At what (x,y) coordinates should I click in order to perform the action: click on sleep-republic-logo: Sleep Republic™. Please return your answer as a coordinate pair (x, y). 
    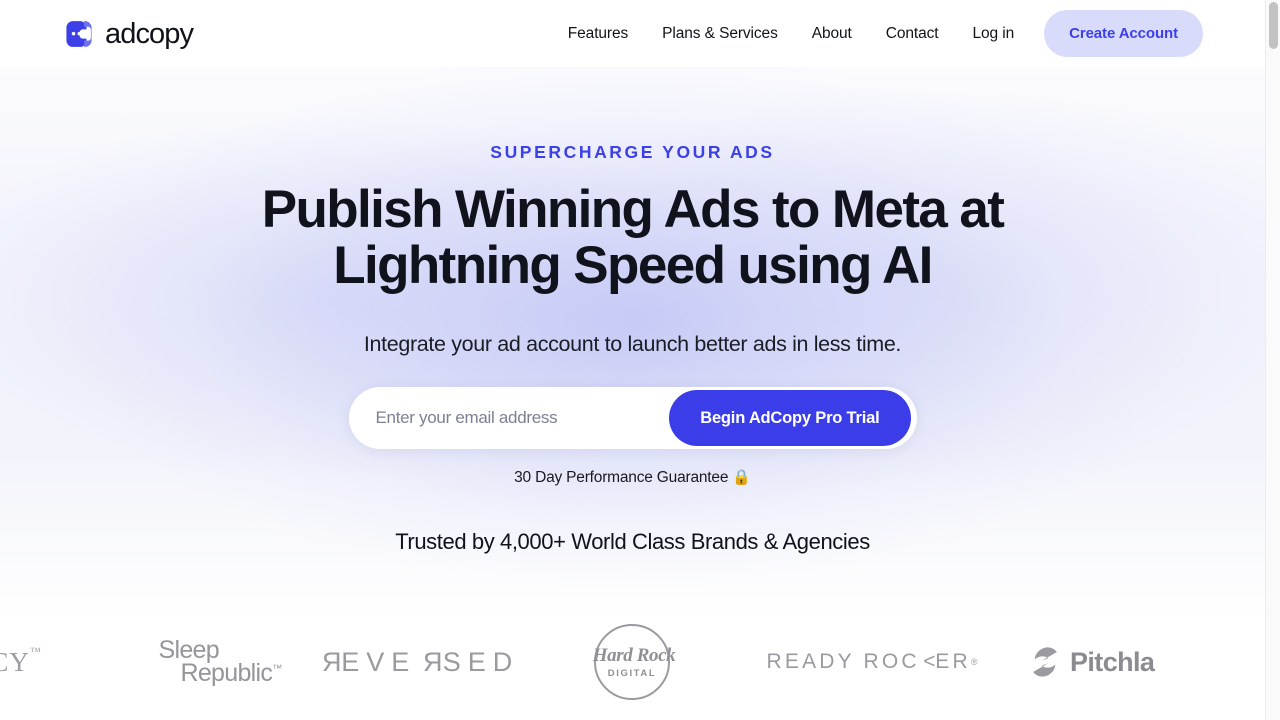
    Looking at the image, I should click on (168, 662).